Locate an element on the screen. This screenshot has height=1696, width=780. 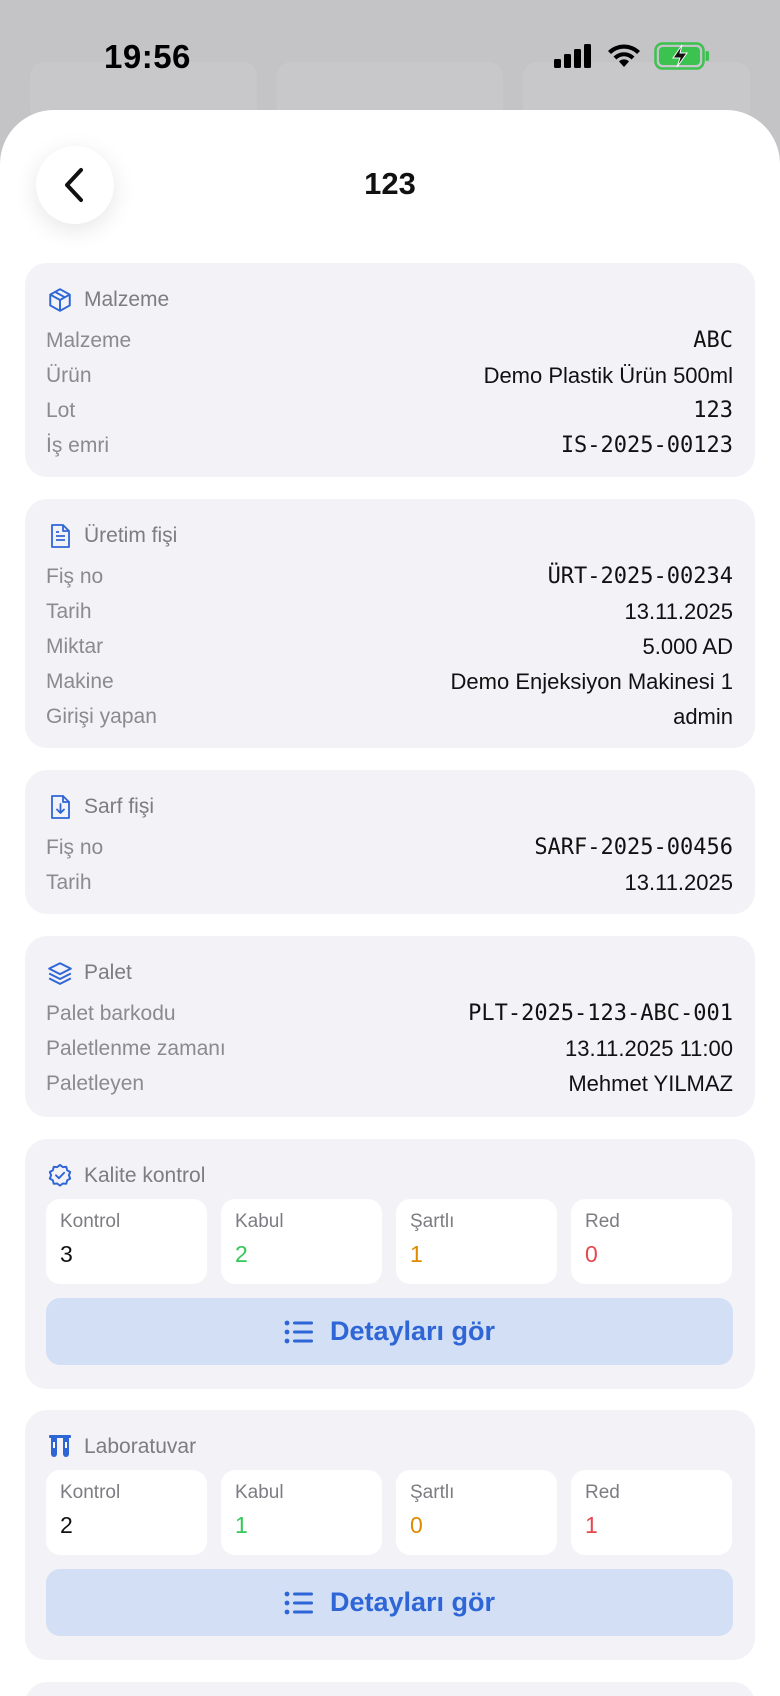
production-card-title: Üretim fişi is located at coordinates (131, 535).